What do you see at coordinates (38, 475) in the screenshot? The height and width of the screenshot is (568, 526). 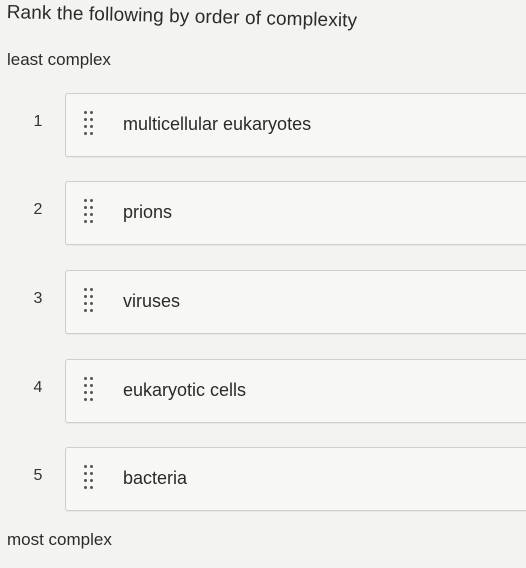 I see `rank-number: 5` at bounding box center [38, 475].